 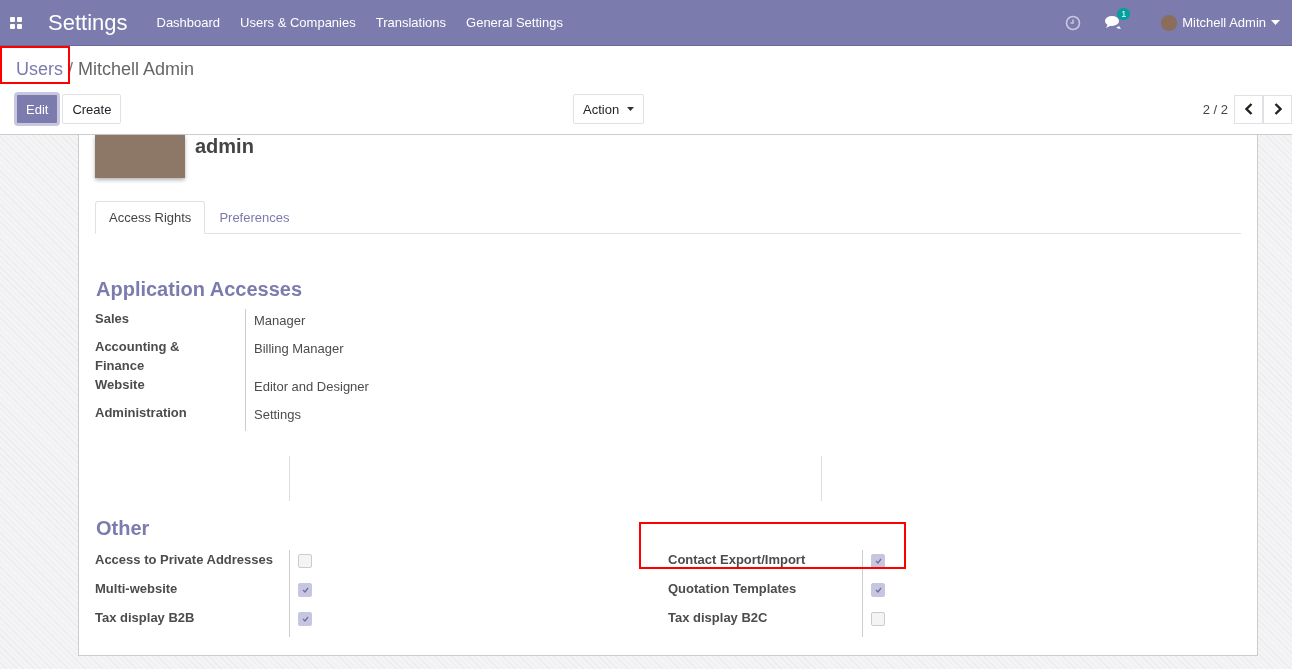 I want to click on field-label: Website, so click(x=120, y=385).